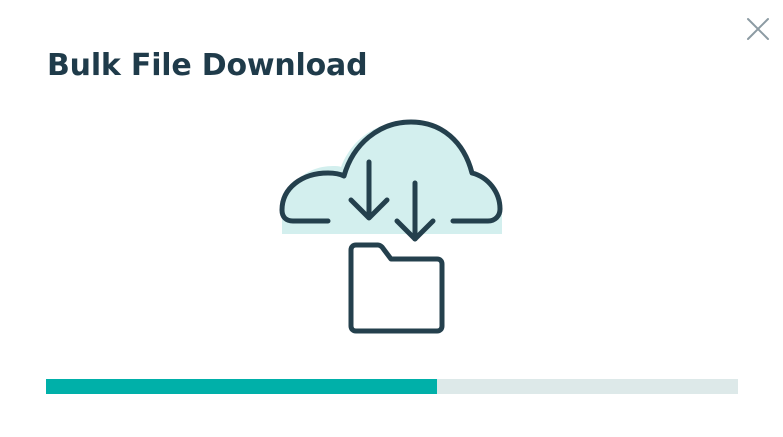  Describe the element at coordinates (396, 288) in the screenshot. I see `folder-outline` at that location.